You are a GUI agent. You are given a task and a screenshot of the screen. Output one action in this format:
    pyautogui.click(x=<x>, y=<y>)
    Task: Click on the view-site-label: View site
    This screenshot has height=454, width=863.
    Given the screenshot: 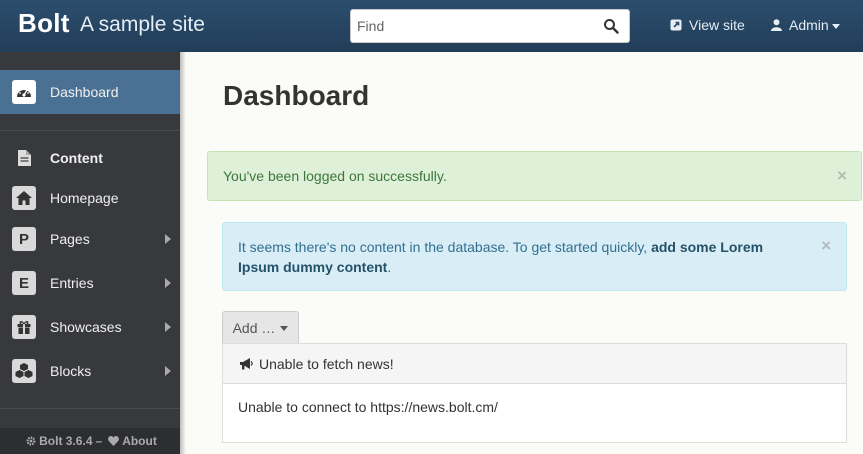 What is the action you would take?
    pyautogui.click(x=717, y=25)
    